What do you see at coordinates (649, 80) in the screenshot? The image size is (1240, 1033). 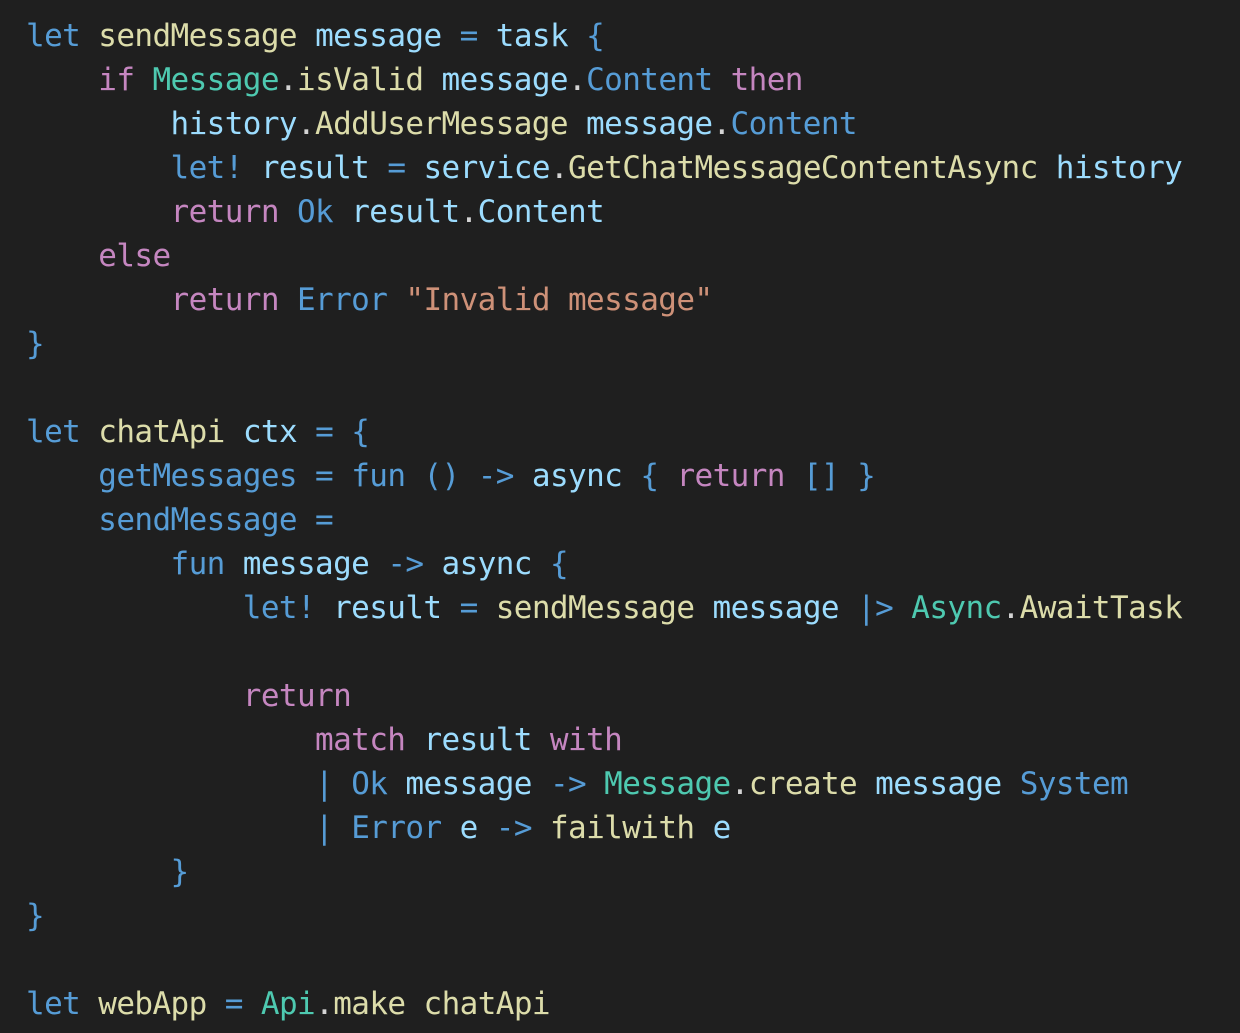 I see `code-token: Content` at bounding box center [649, 80].